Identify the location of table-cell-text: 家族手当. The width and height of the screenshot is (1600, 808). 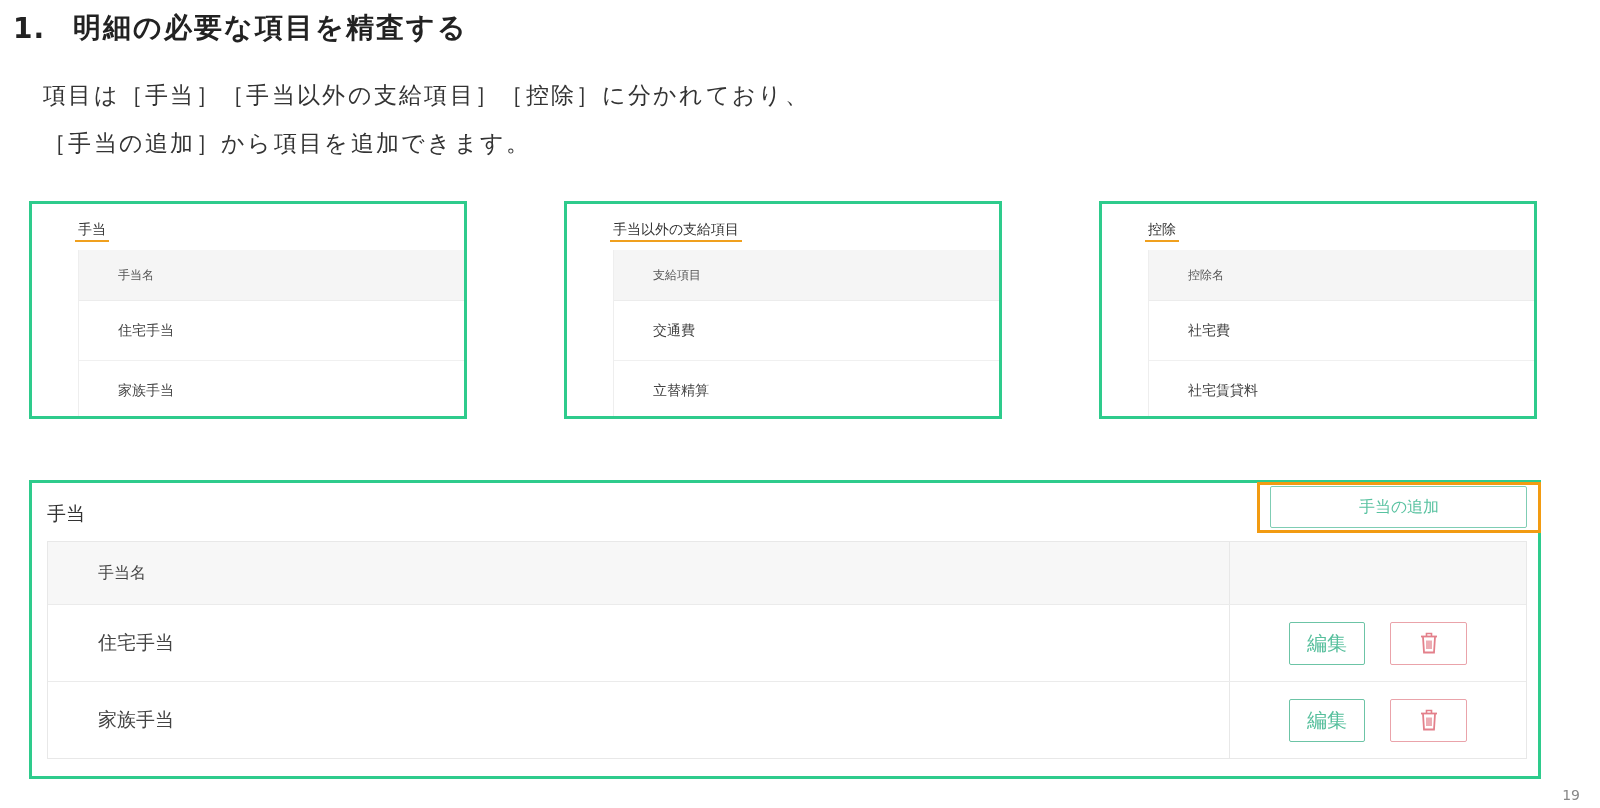
(136, 719).